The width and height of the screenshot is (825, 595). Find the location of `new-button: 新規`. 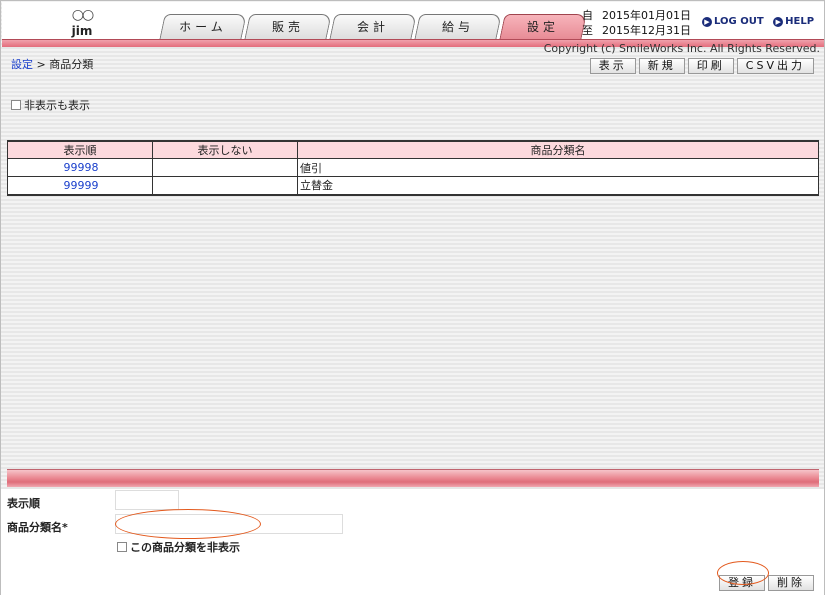

new-button: 新規 is located at coordinates (661, 66).